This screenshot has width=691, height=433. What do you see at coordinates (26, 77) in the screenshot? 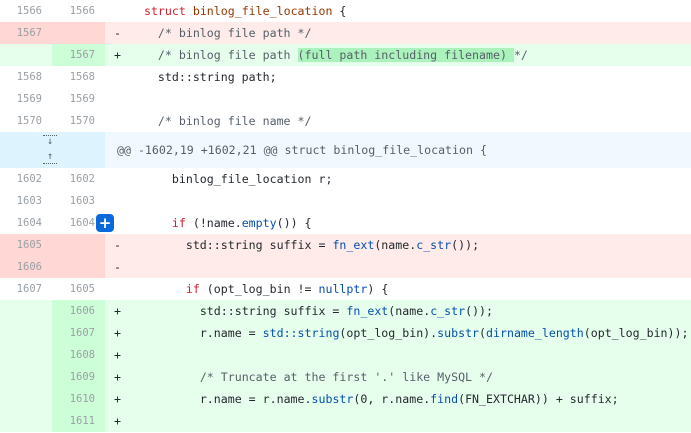
I see `old-line-number: 1568` at bounding box center [26, 77].